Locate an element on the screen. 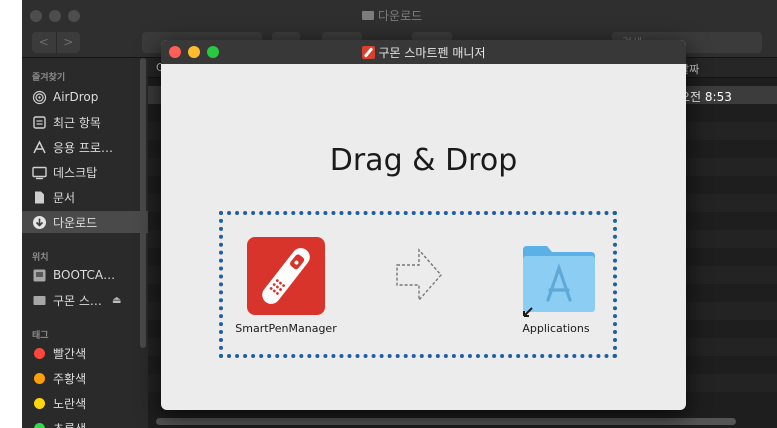  smartpen-manager-app-icon is located at coordinates (286, 276).